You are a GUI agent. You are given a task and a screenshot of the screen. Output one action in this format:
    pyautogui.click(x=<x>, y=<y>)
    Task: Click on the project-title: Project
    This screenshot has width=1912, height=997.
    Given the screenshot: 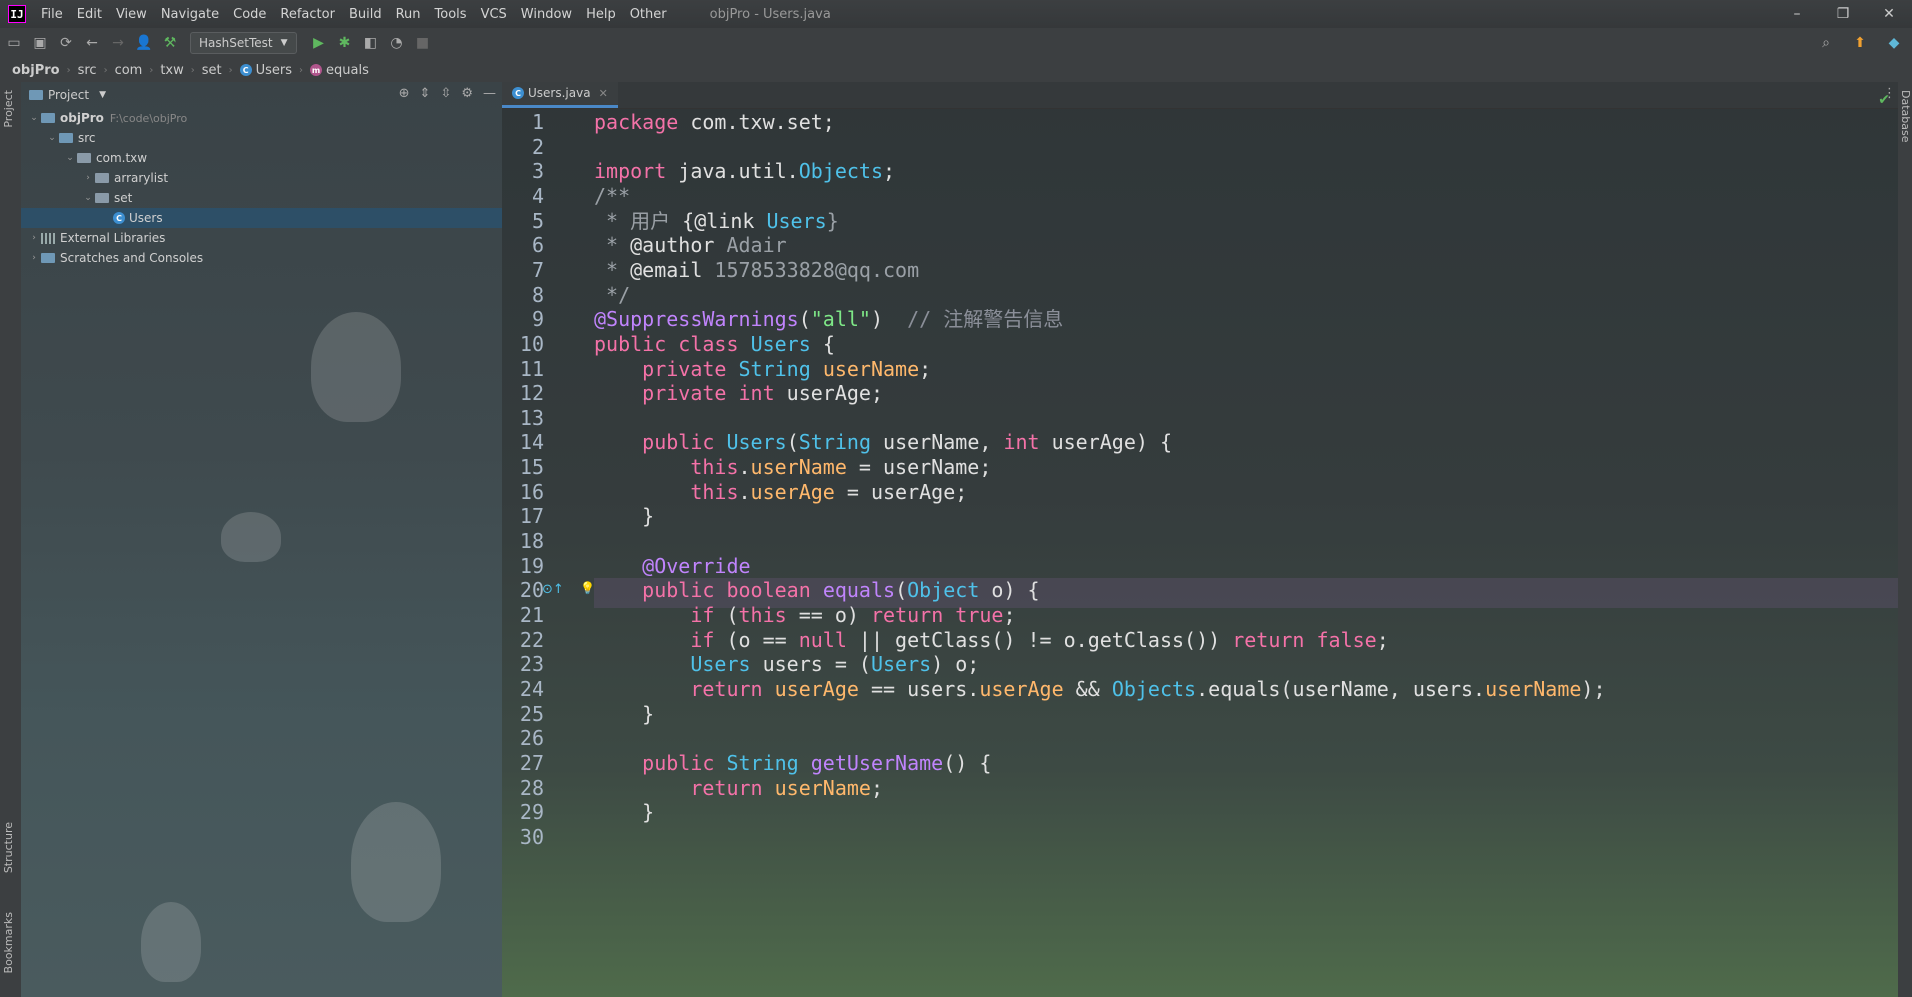 What is the action you would take?
    pyautogui.click(x=68, y=95)
    